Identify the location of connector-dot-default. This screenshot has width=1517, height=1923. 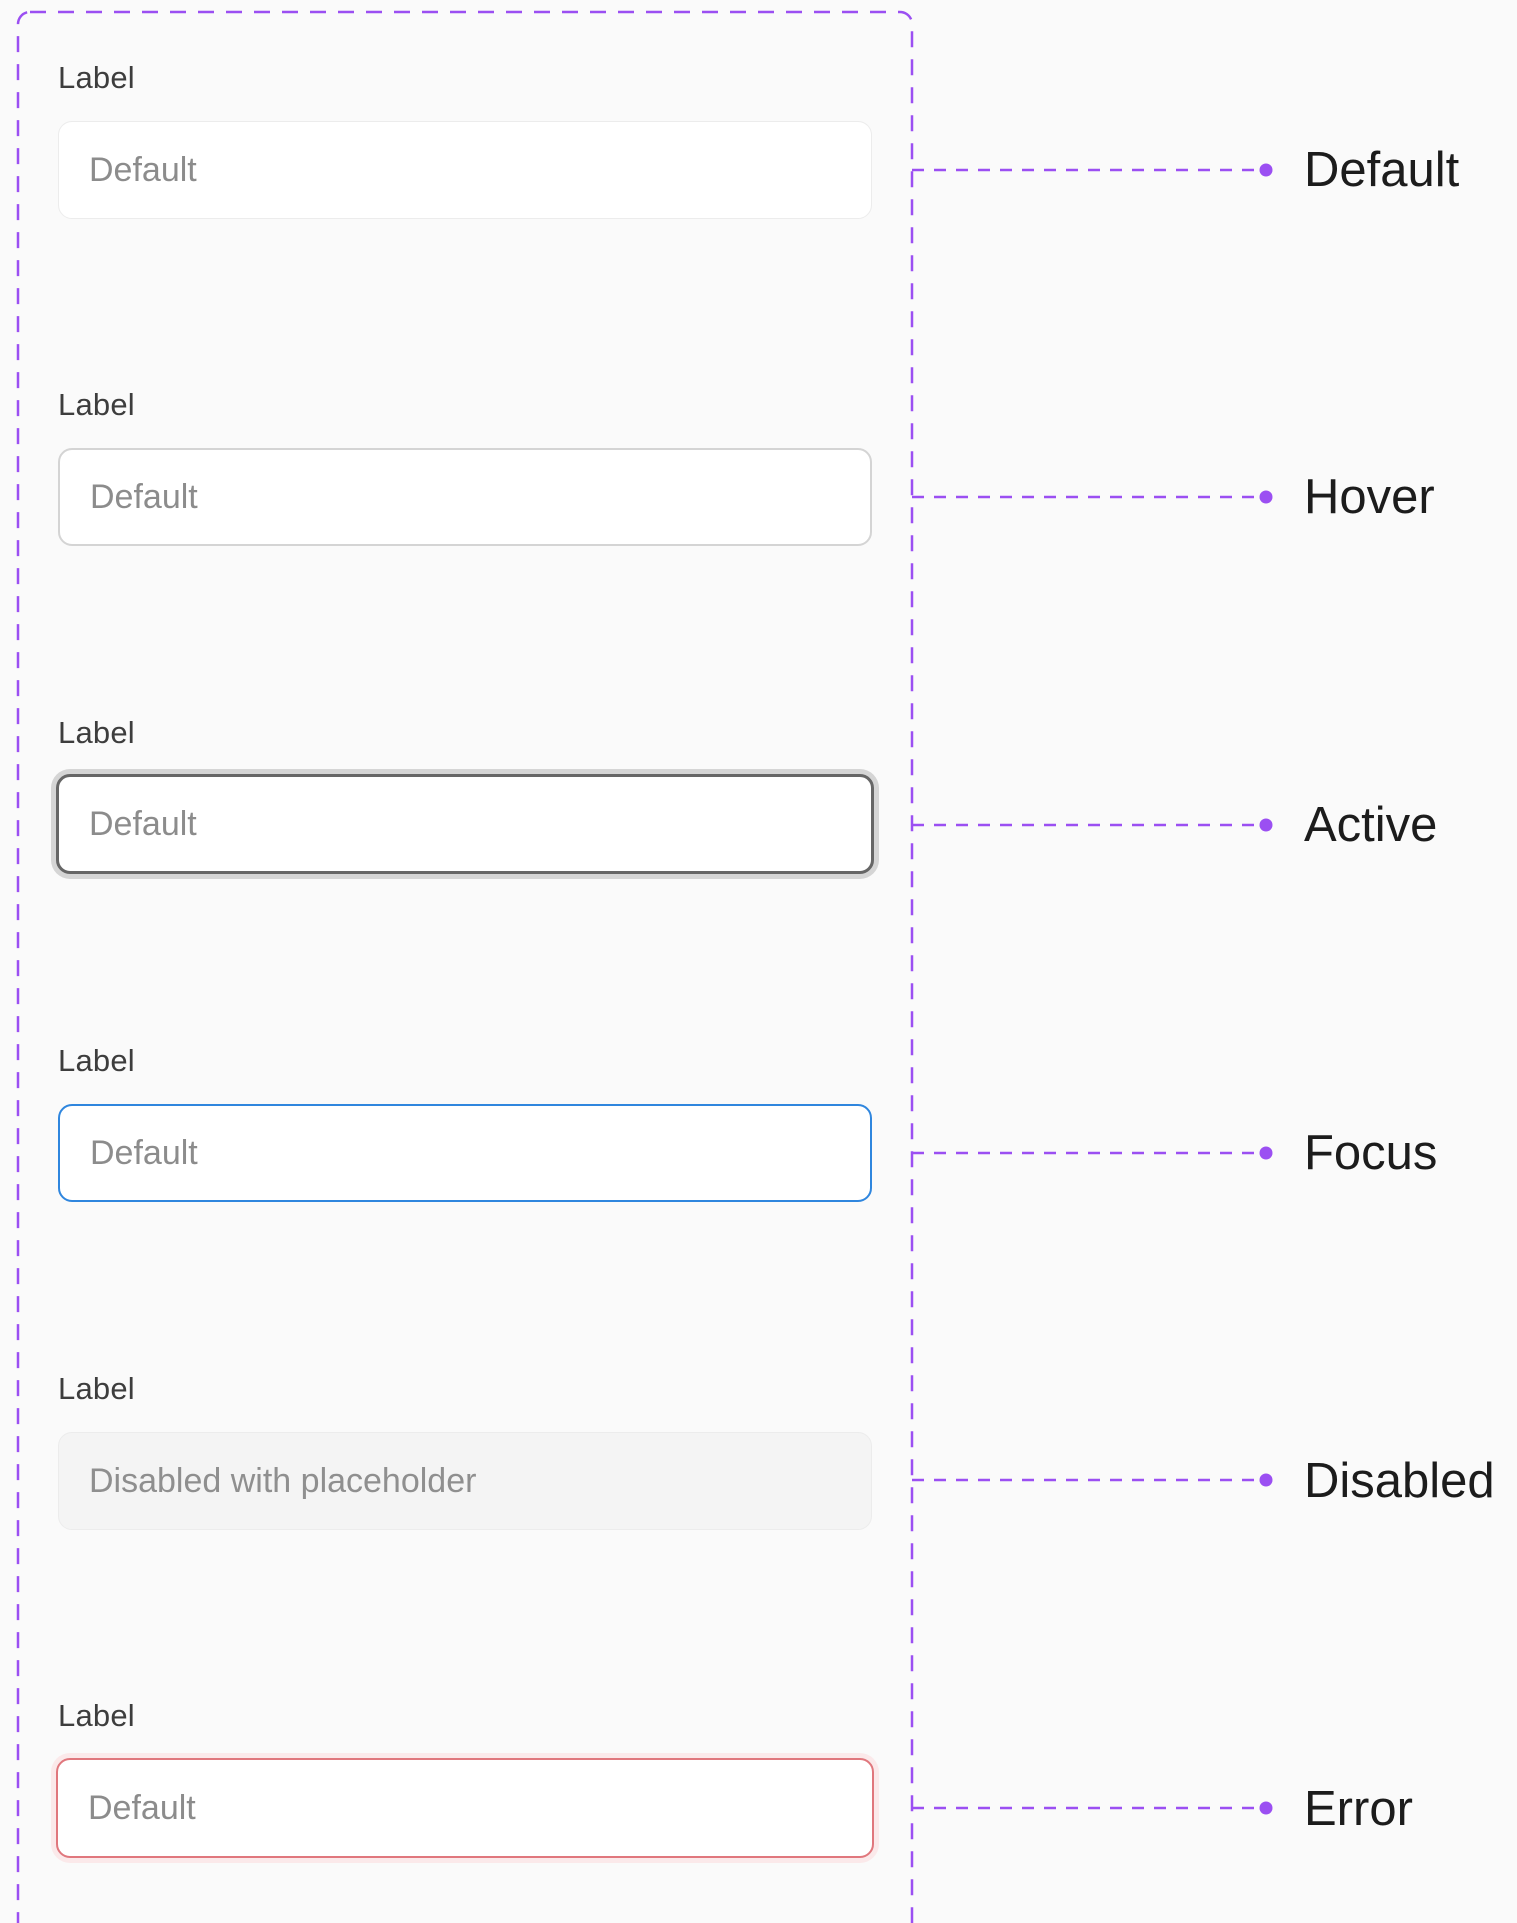
(1266, 170).